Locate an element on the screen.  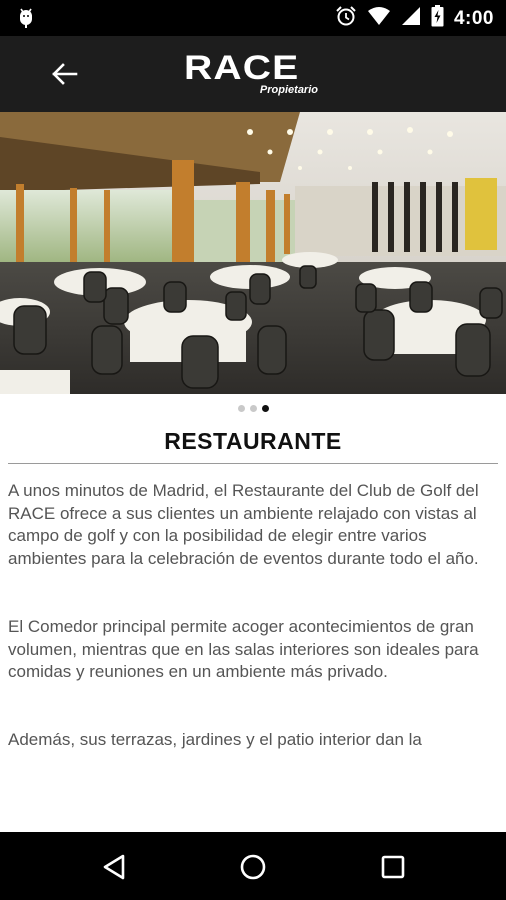
nav-home-button is located at coordinates (253, 867).